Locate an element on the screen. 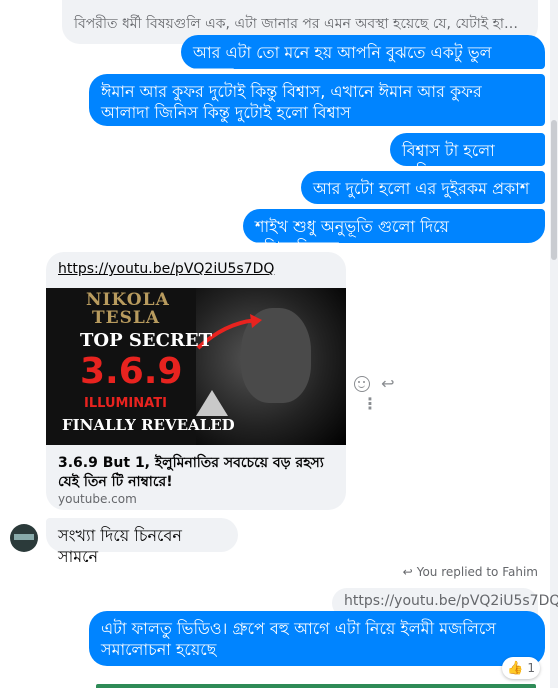 The width and height of the screenshot is (558, 688). reaction-count: 1 is located at coordinates (531, 668).